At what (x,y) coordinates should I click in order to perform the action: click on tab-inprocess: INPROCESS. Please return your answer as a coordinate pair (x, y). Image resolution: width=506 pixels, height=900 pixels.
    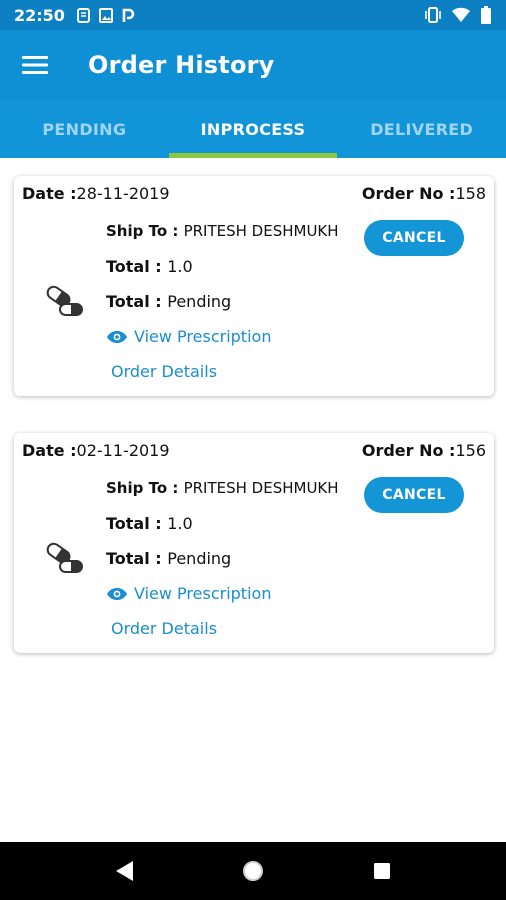
    Looking at the image, I should click on (253, 129).